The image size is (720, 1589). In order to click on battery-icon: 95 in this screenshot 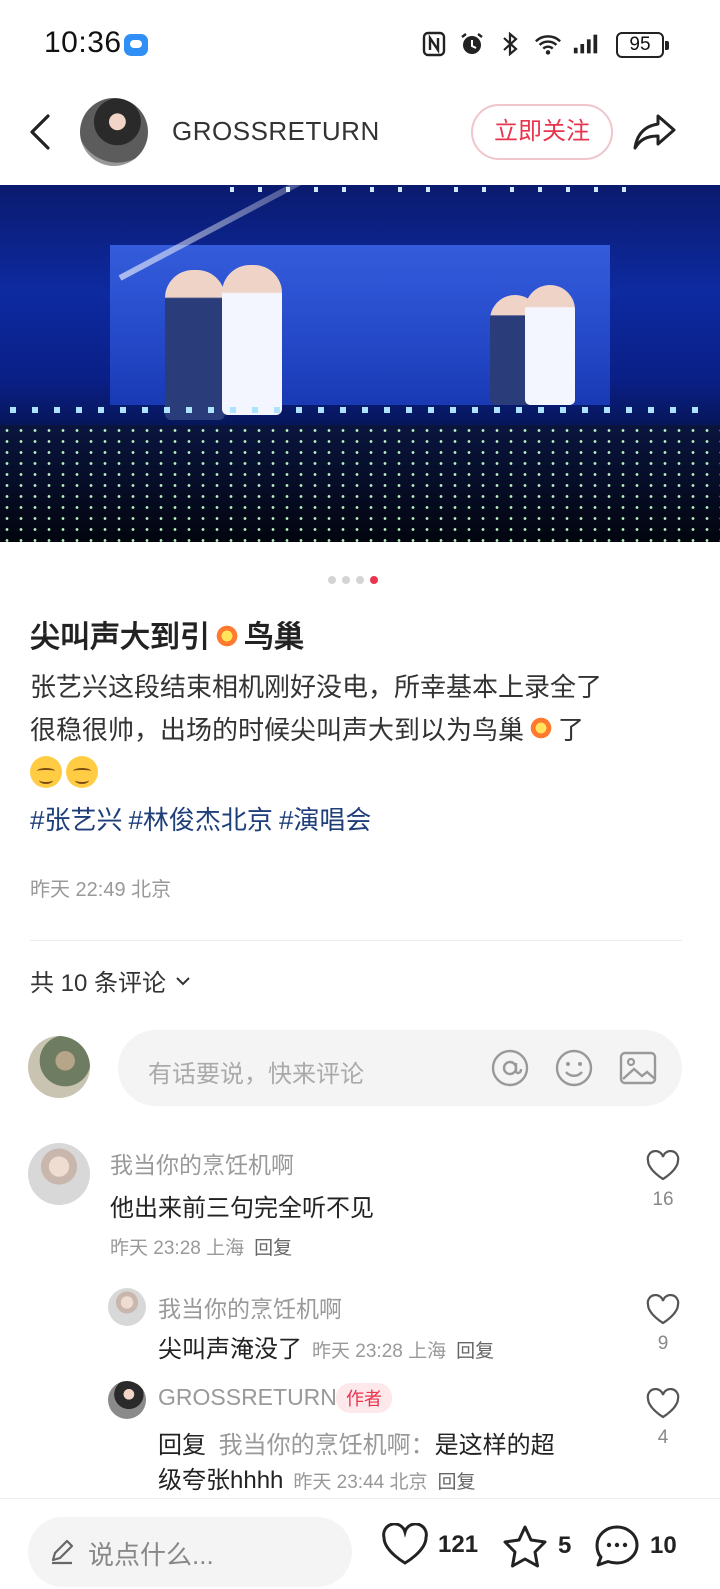, I will do `click(642, 45)`.